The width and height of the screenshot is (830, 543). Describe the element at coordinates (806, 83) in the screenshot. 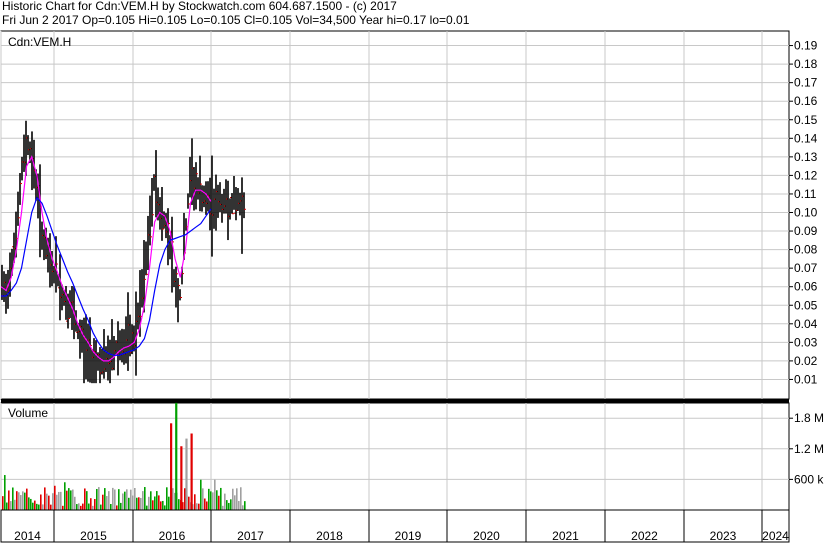

I see `price-tick-label: 0.17` at that location.